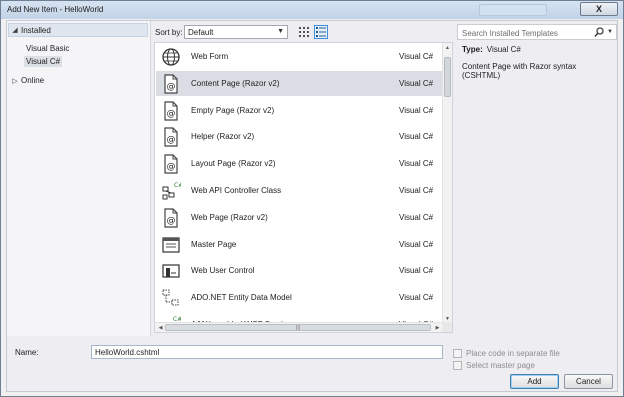 This screenshot has width=624, height=397. What do you see at coordinates (223, 271) in the screenshot?
I see `template-name: Web User Control` at bounding box center [223, 271].